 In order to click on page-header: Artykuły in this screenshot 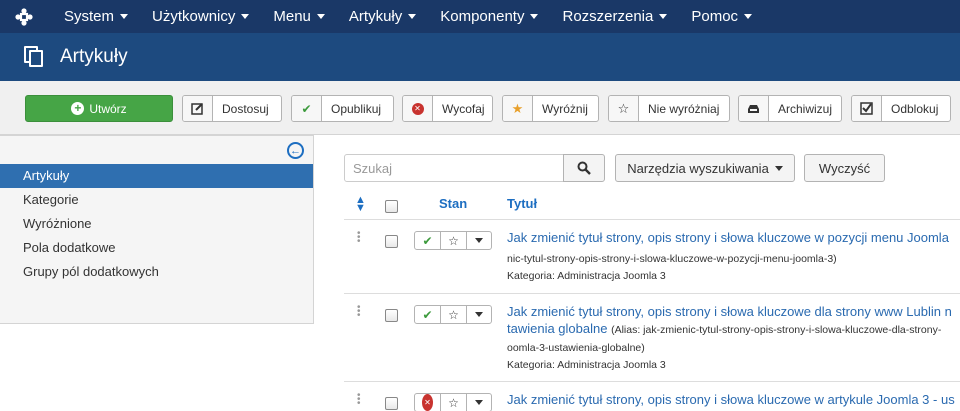, I will do `click(480, 57)`.